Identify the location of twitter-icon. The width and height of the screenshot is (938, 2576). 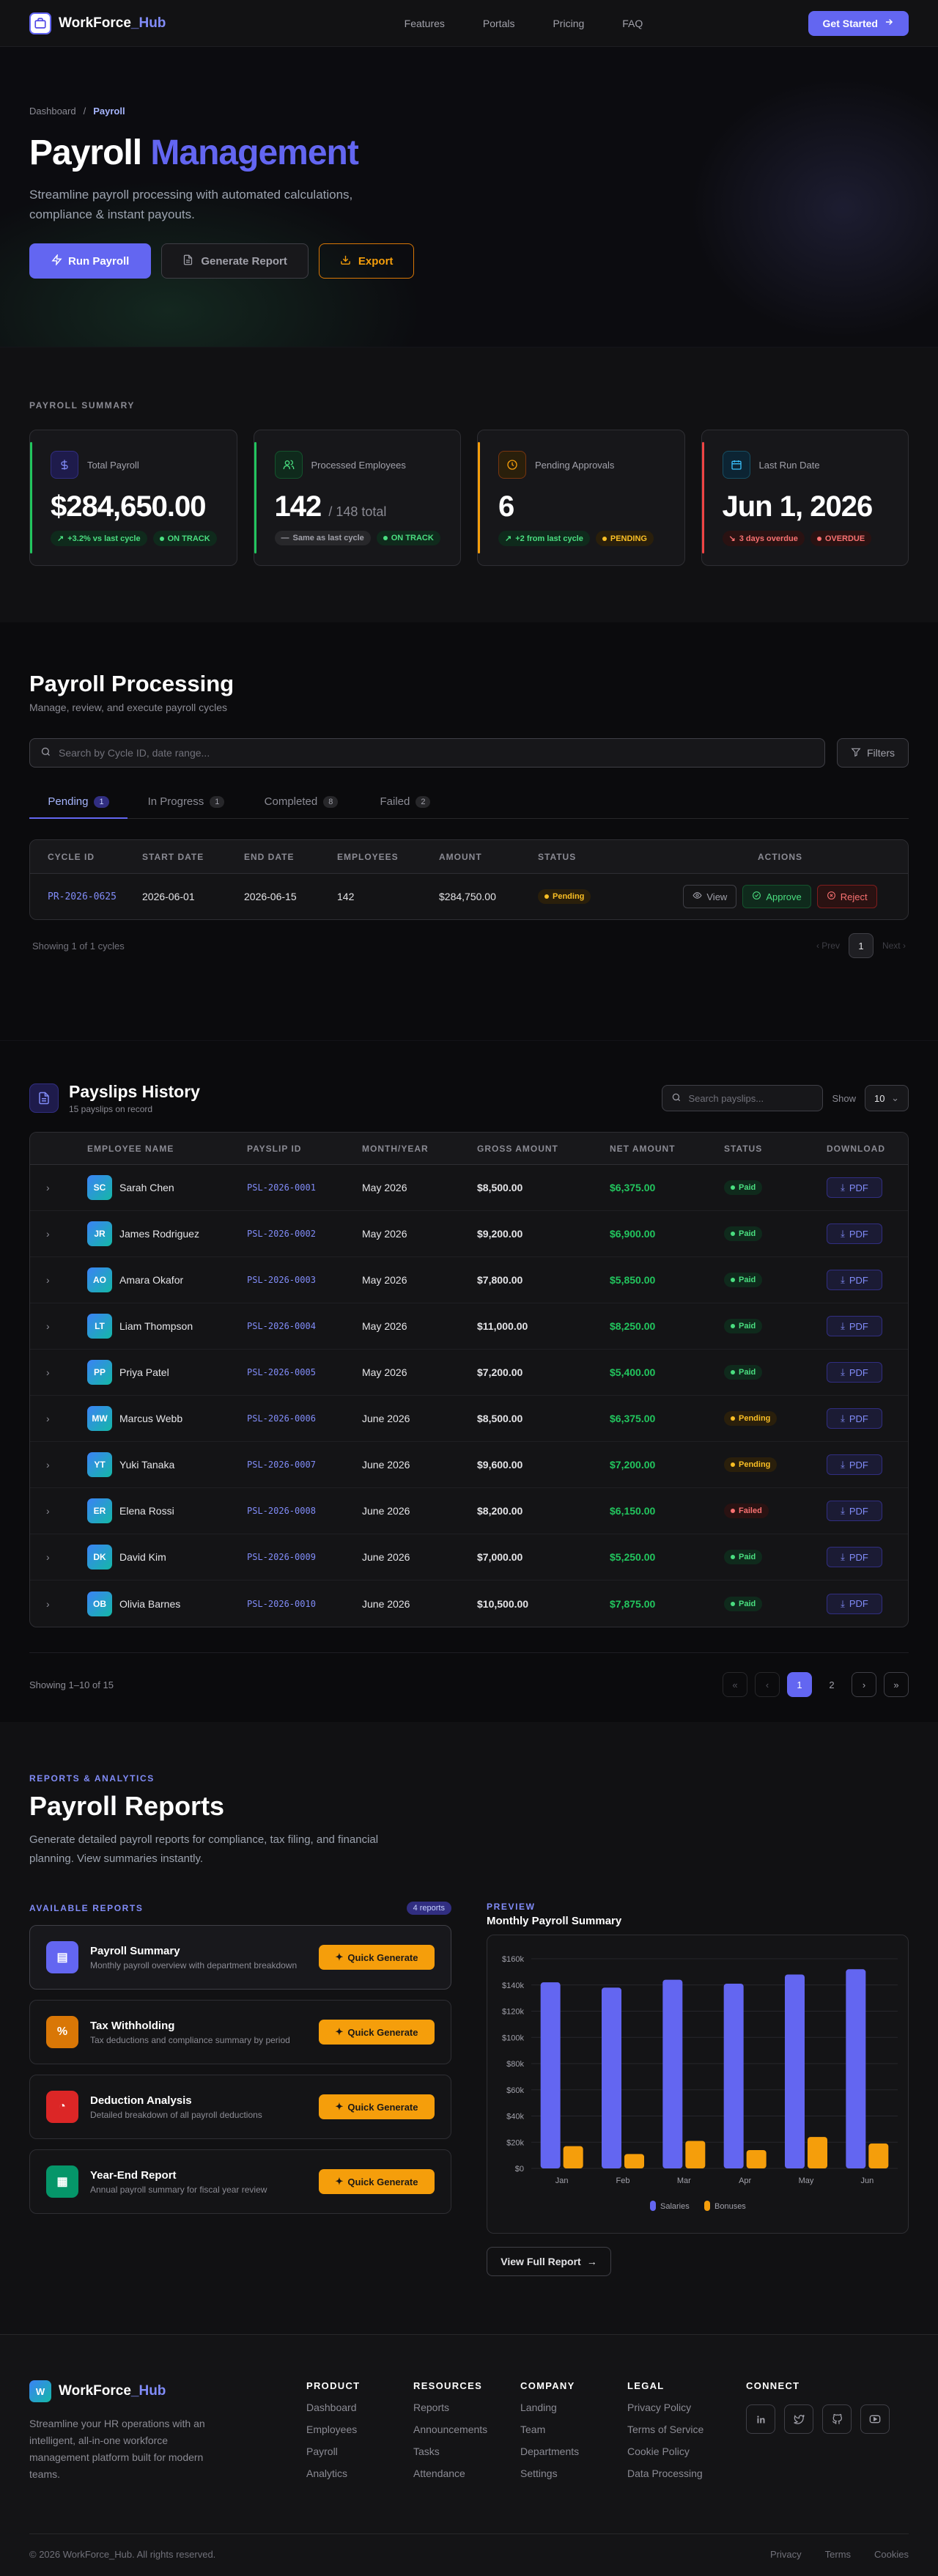
(798, 2419).